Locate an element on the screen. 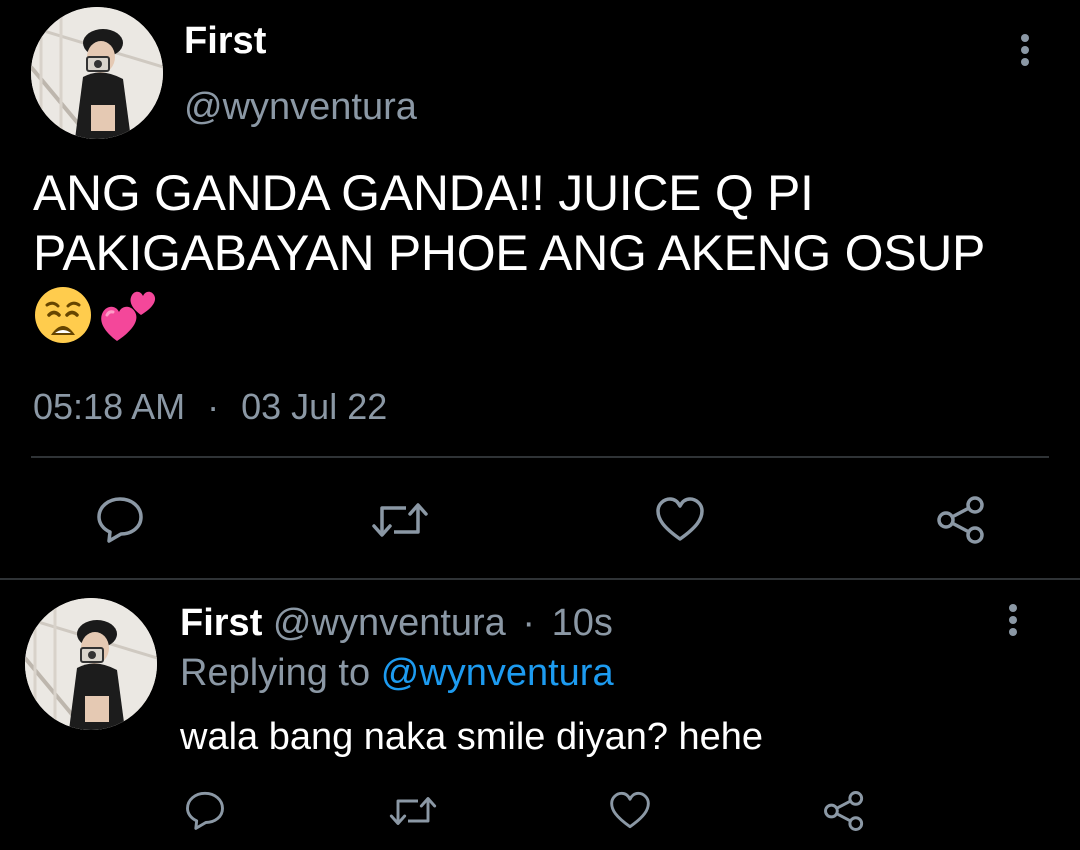  reply-header: First @wynventura · 10s is located at coordinates (396, 623).